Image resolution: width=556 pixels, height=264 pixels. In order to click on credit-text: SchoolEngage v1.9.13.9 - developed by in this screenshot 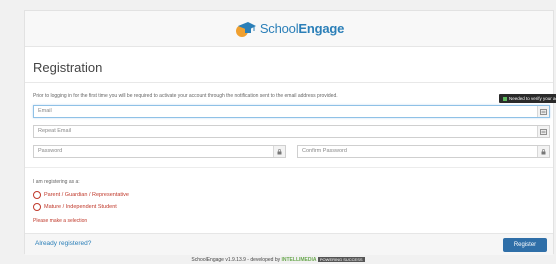, I will do `click(236, 260)`.